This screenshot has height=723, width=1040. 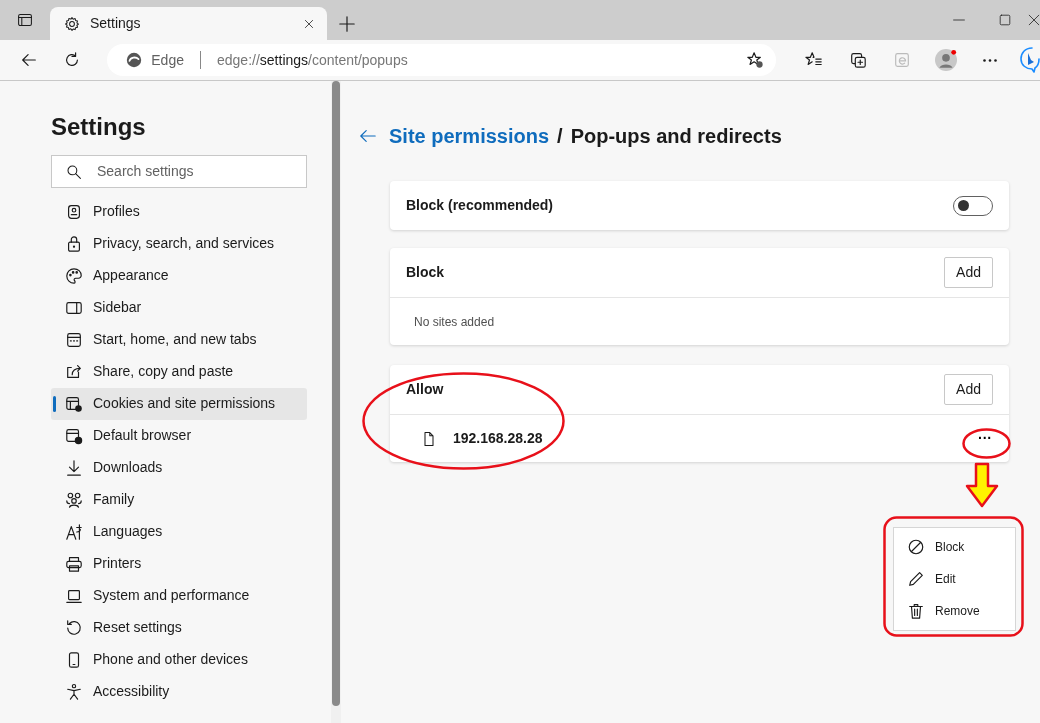 What do you see at coordinates (454, 322) in the screenshot?
I see `empty-message: No sites added` at bounding box center [454, 322].